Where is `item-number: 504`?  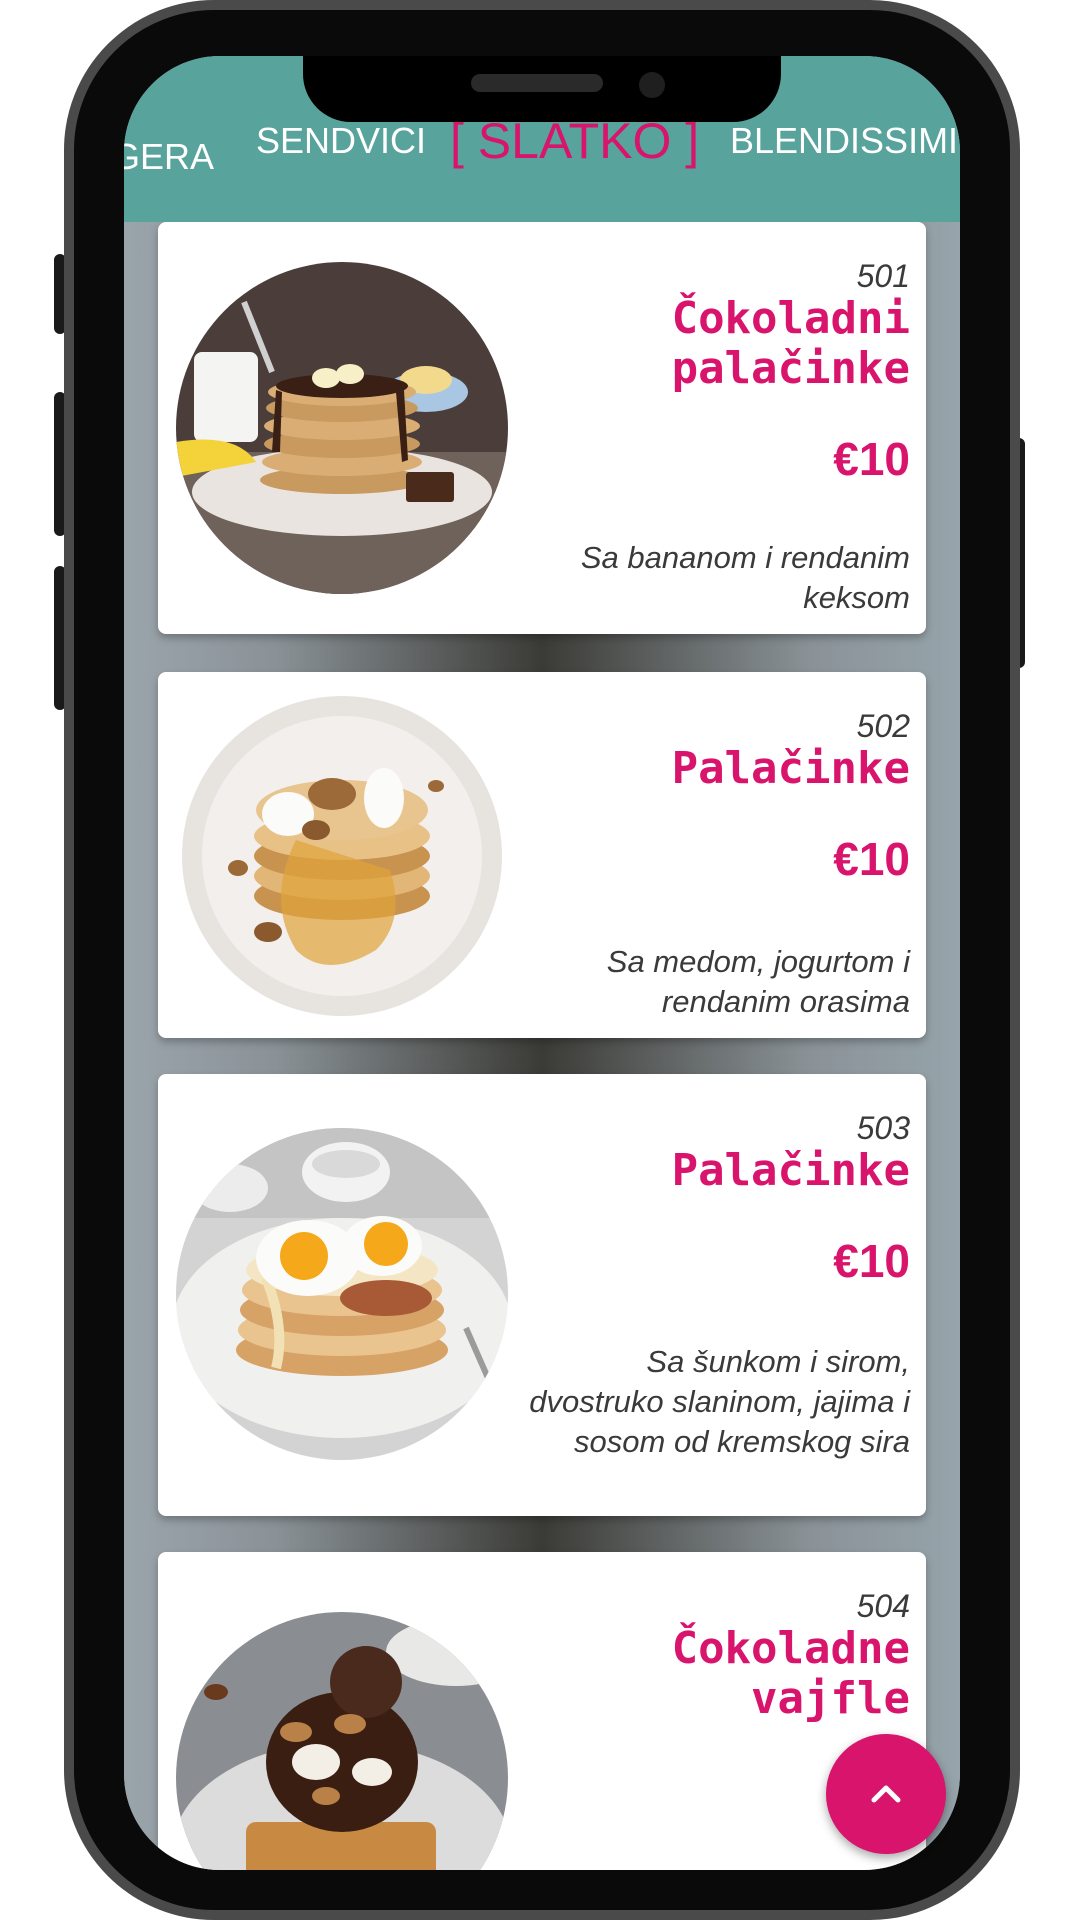 item-number: 504 is located at coordinates (883, 1606).